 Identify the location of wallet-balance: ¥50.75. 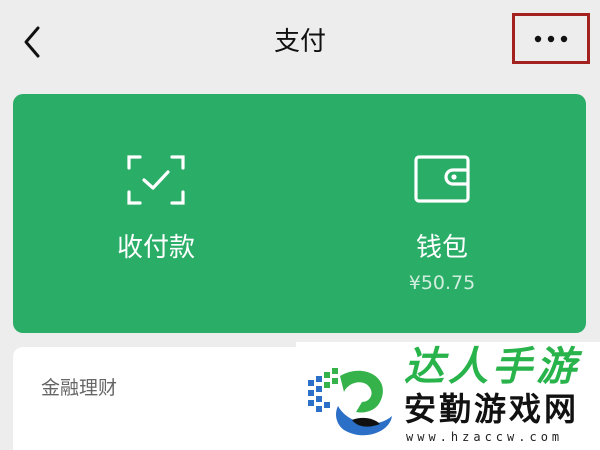
(442, 283).